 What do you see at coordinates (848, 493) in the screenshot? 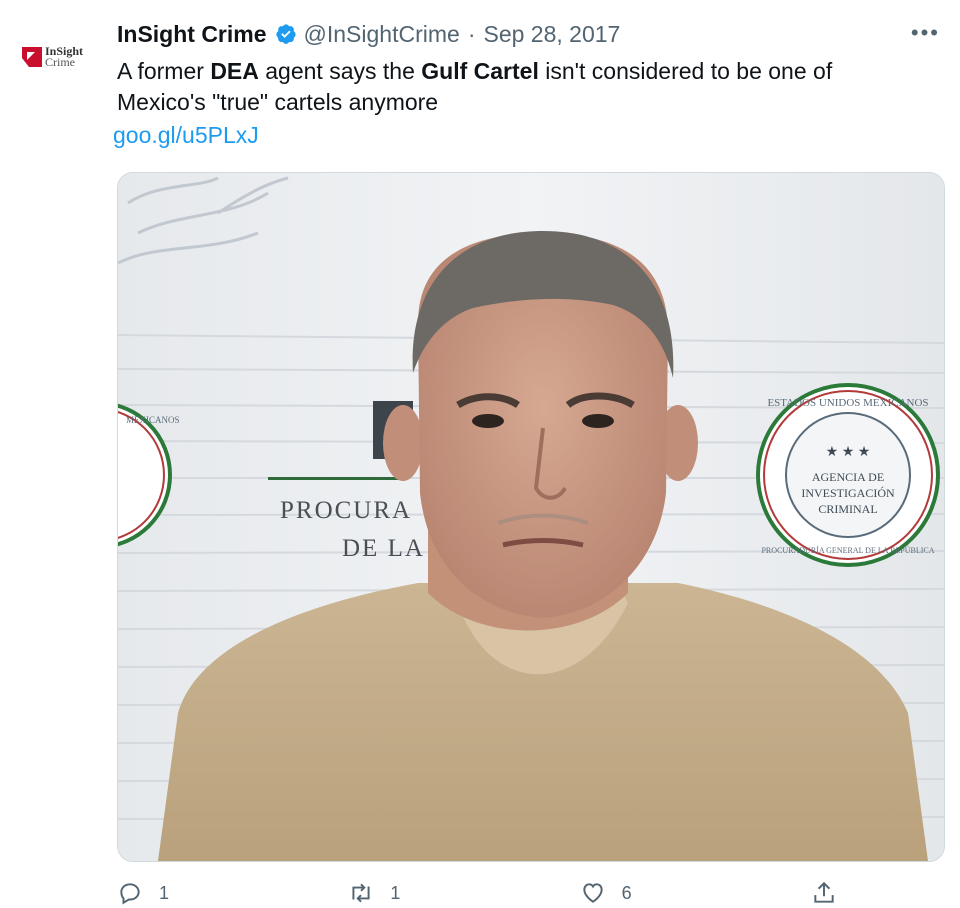
I see `seal-line2: INVESTIGACIÓN` at bounding box center [848, 493].